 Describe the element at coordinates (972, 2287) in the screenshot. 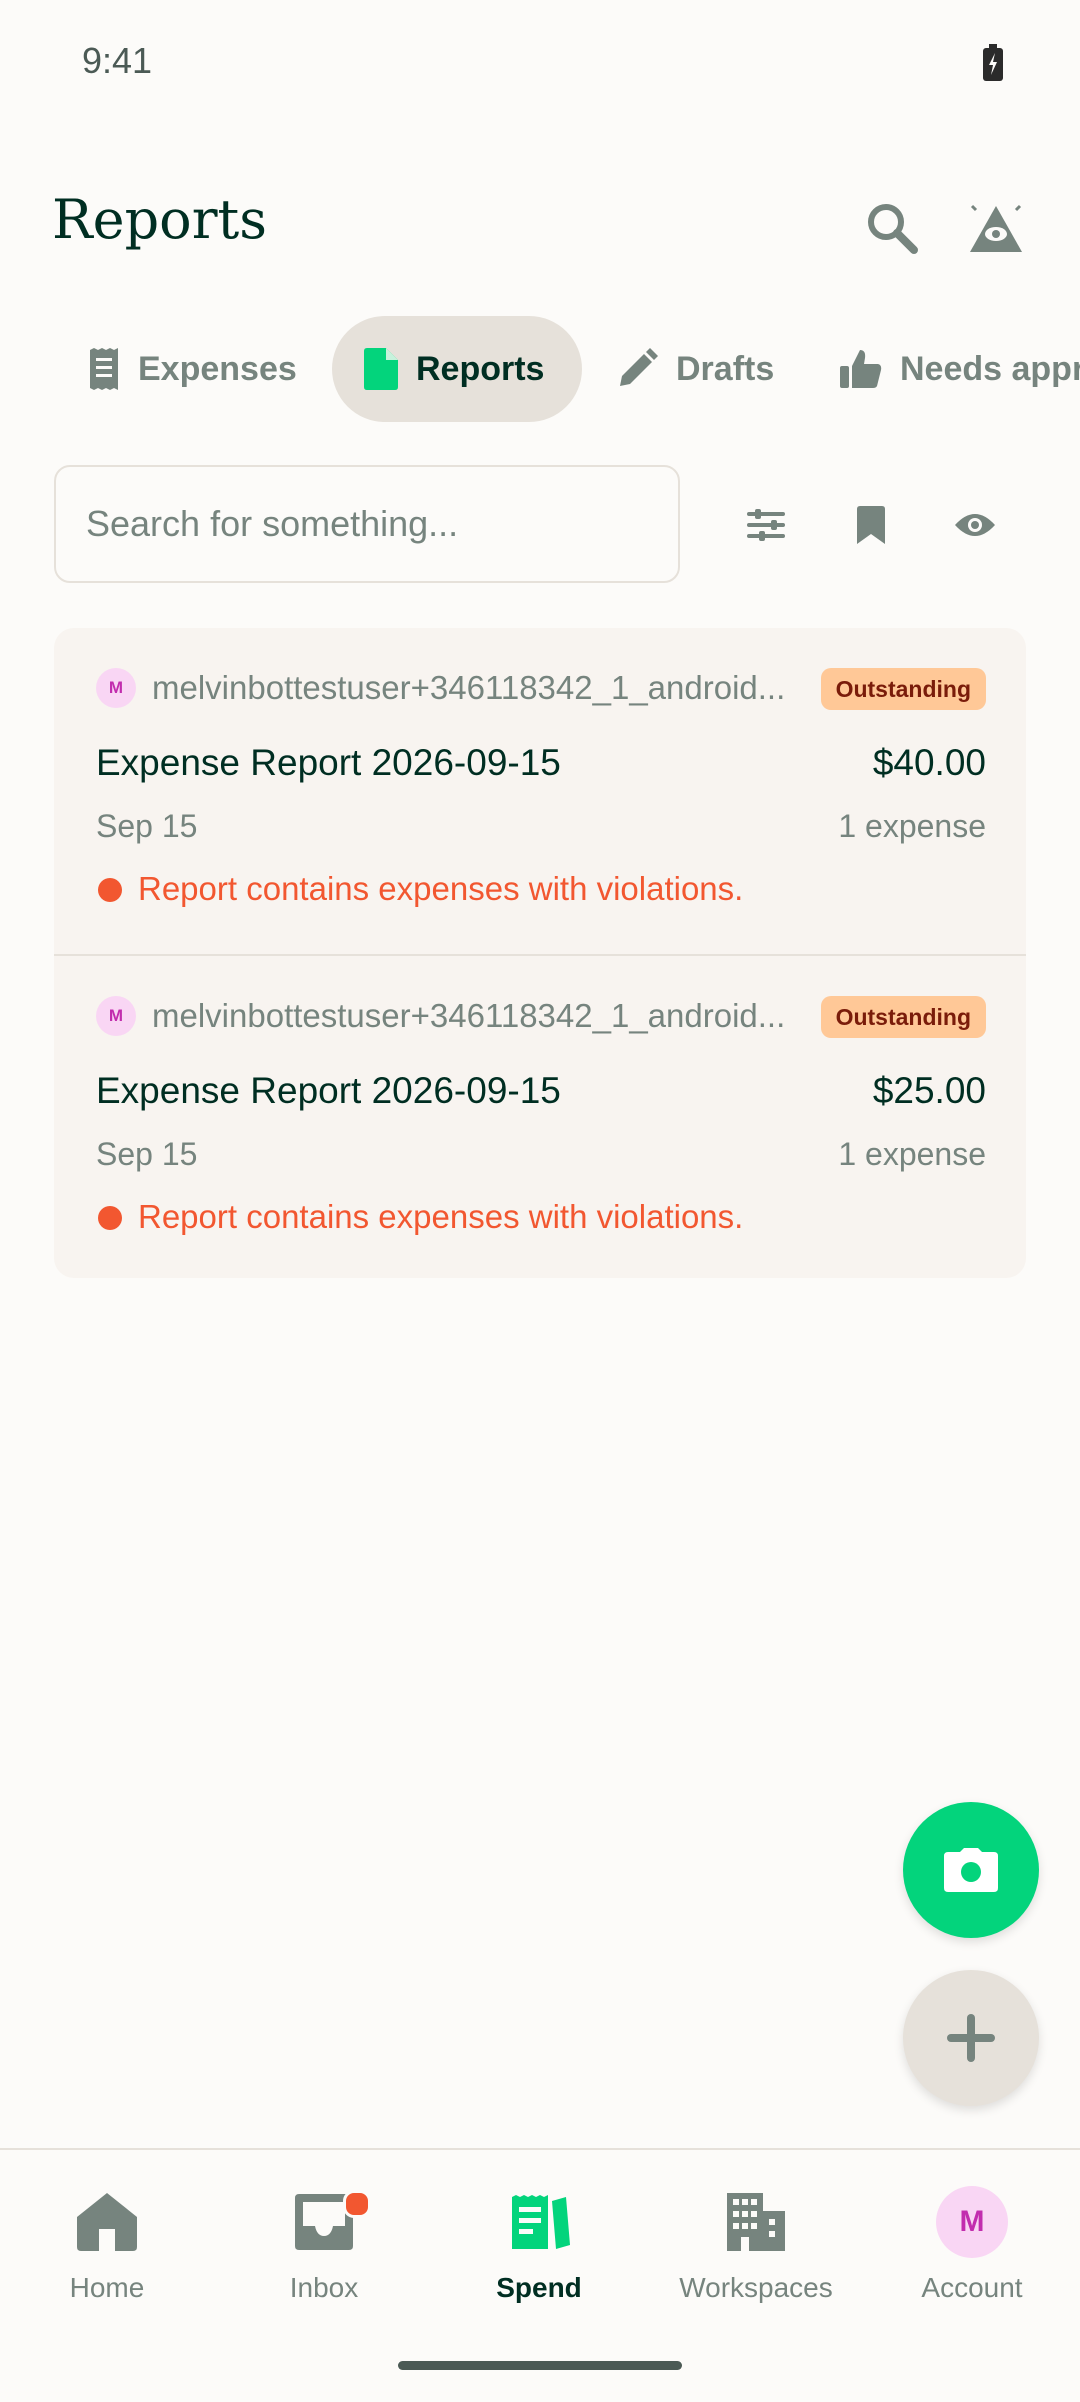

I see `nav-label: Account` at that location.